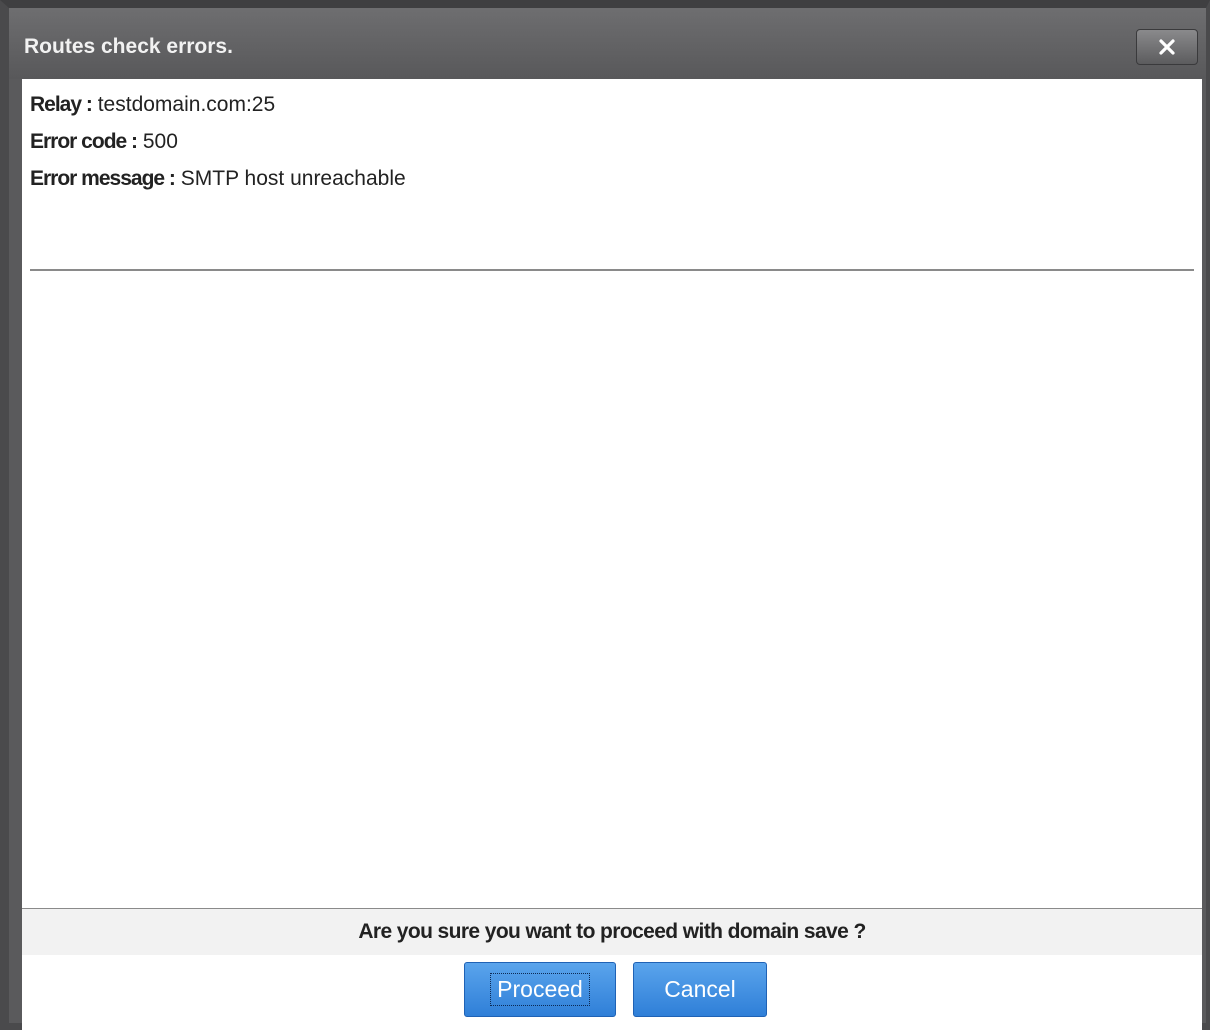  What do you see at coordinates (607, 43) in the screenshot?
I see `dialog-titlebar: Routes check errors.` at bounding box center [607, 43].